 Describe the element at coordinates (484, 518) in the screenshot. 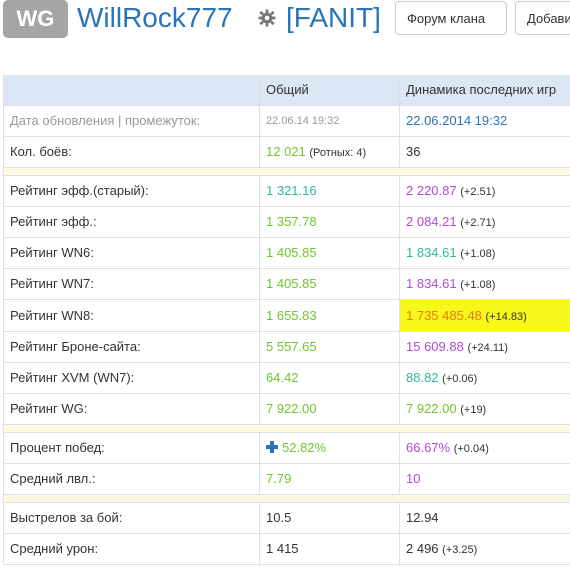

I see `shots-recent: 12.94` at that location.